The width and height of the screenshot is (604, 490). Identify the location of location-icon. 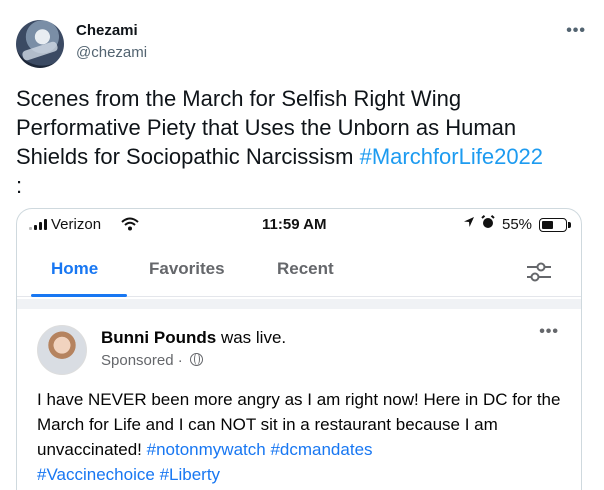
(469, 223).